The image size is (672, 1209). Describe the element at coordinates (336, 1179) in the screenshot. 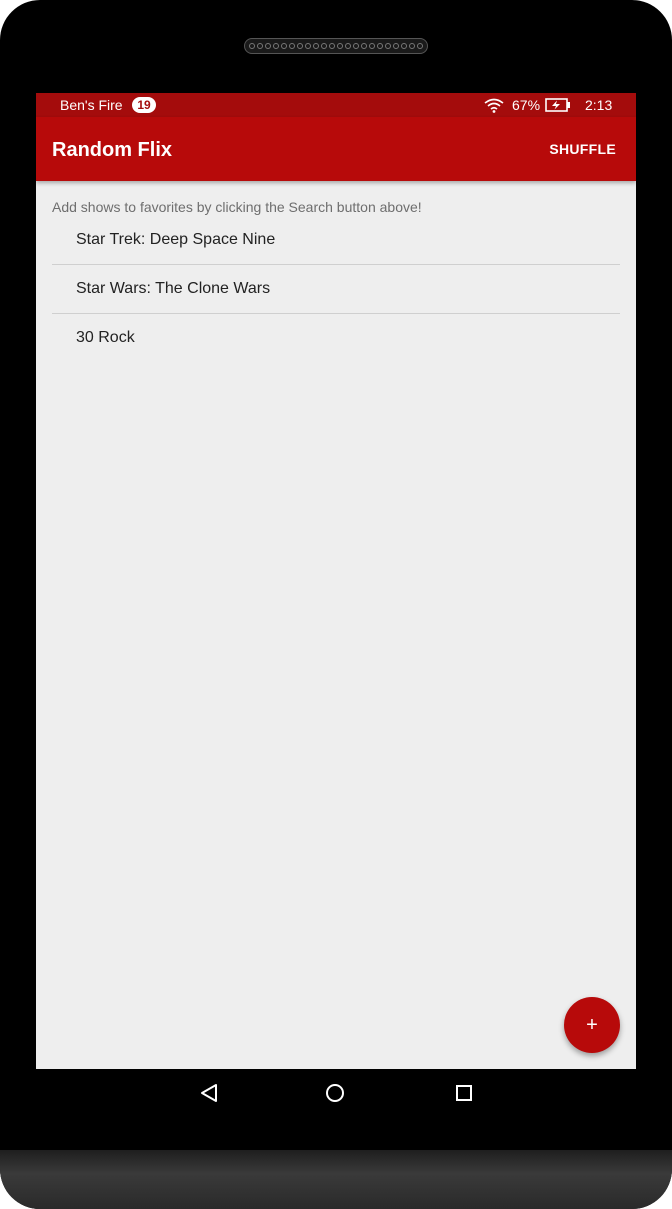

I see `device-bottom-bezel` at that location.